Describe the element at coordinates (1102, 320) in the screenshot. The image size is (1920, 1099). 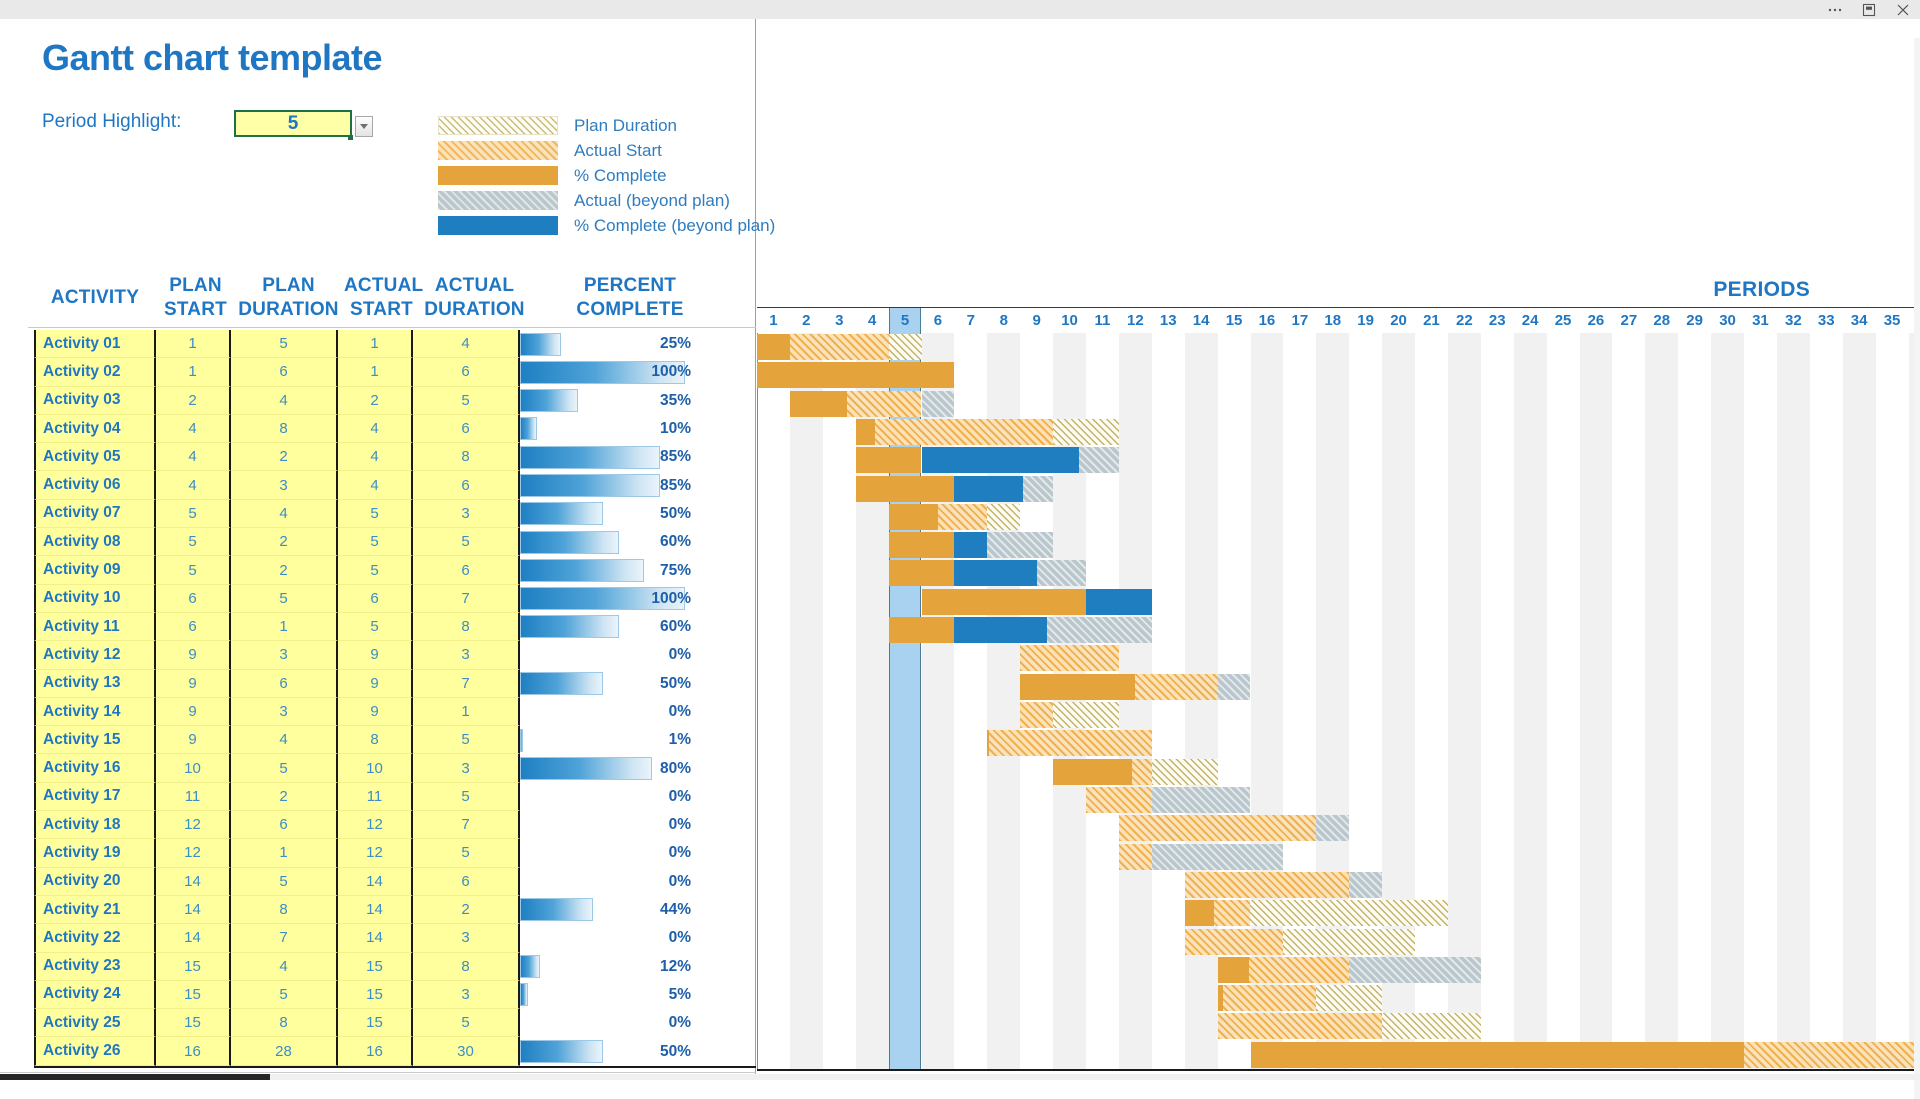
I see `period-tick-11: 11` at that location.